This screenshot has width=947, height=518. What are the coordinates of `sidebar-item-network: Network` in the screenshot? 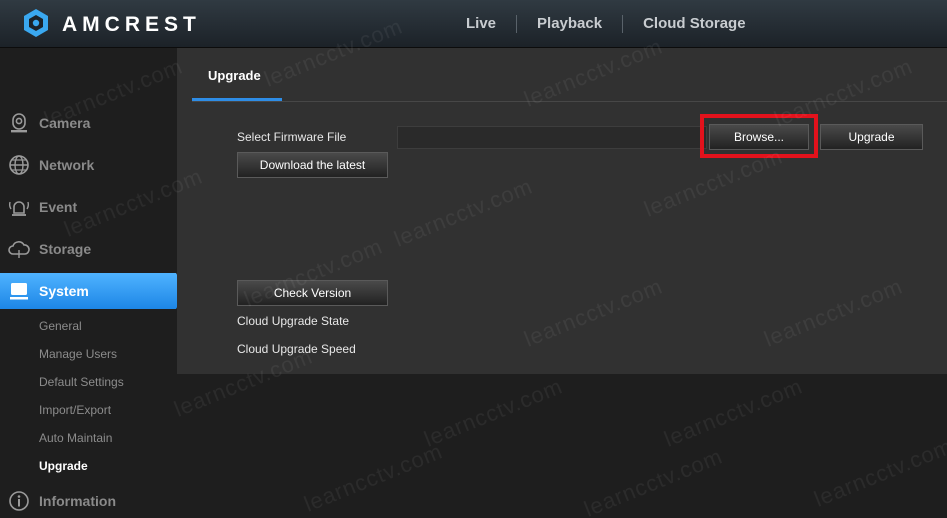 It's located at (93, 165).